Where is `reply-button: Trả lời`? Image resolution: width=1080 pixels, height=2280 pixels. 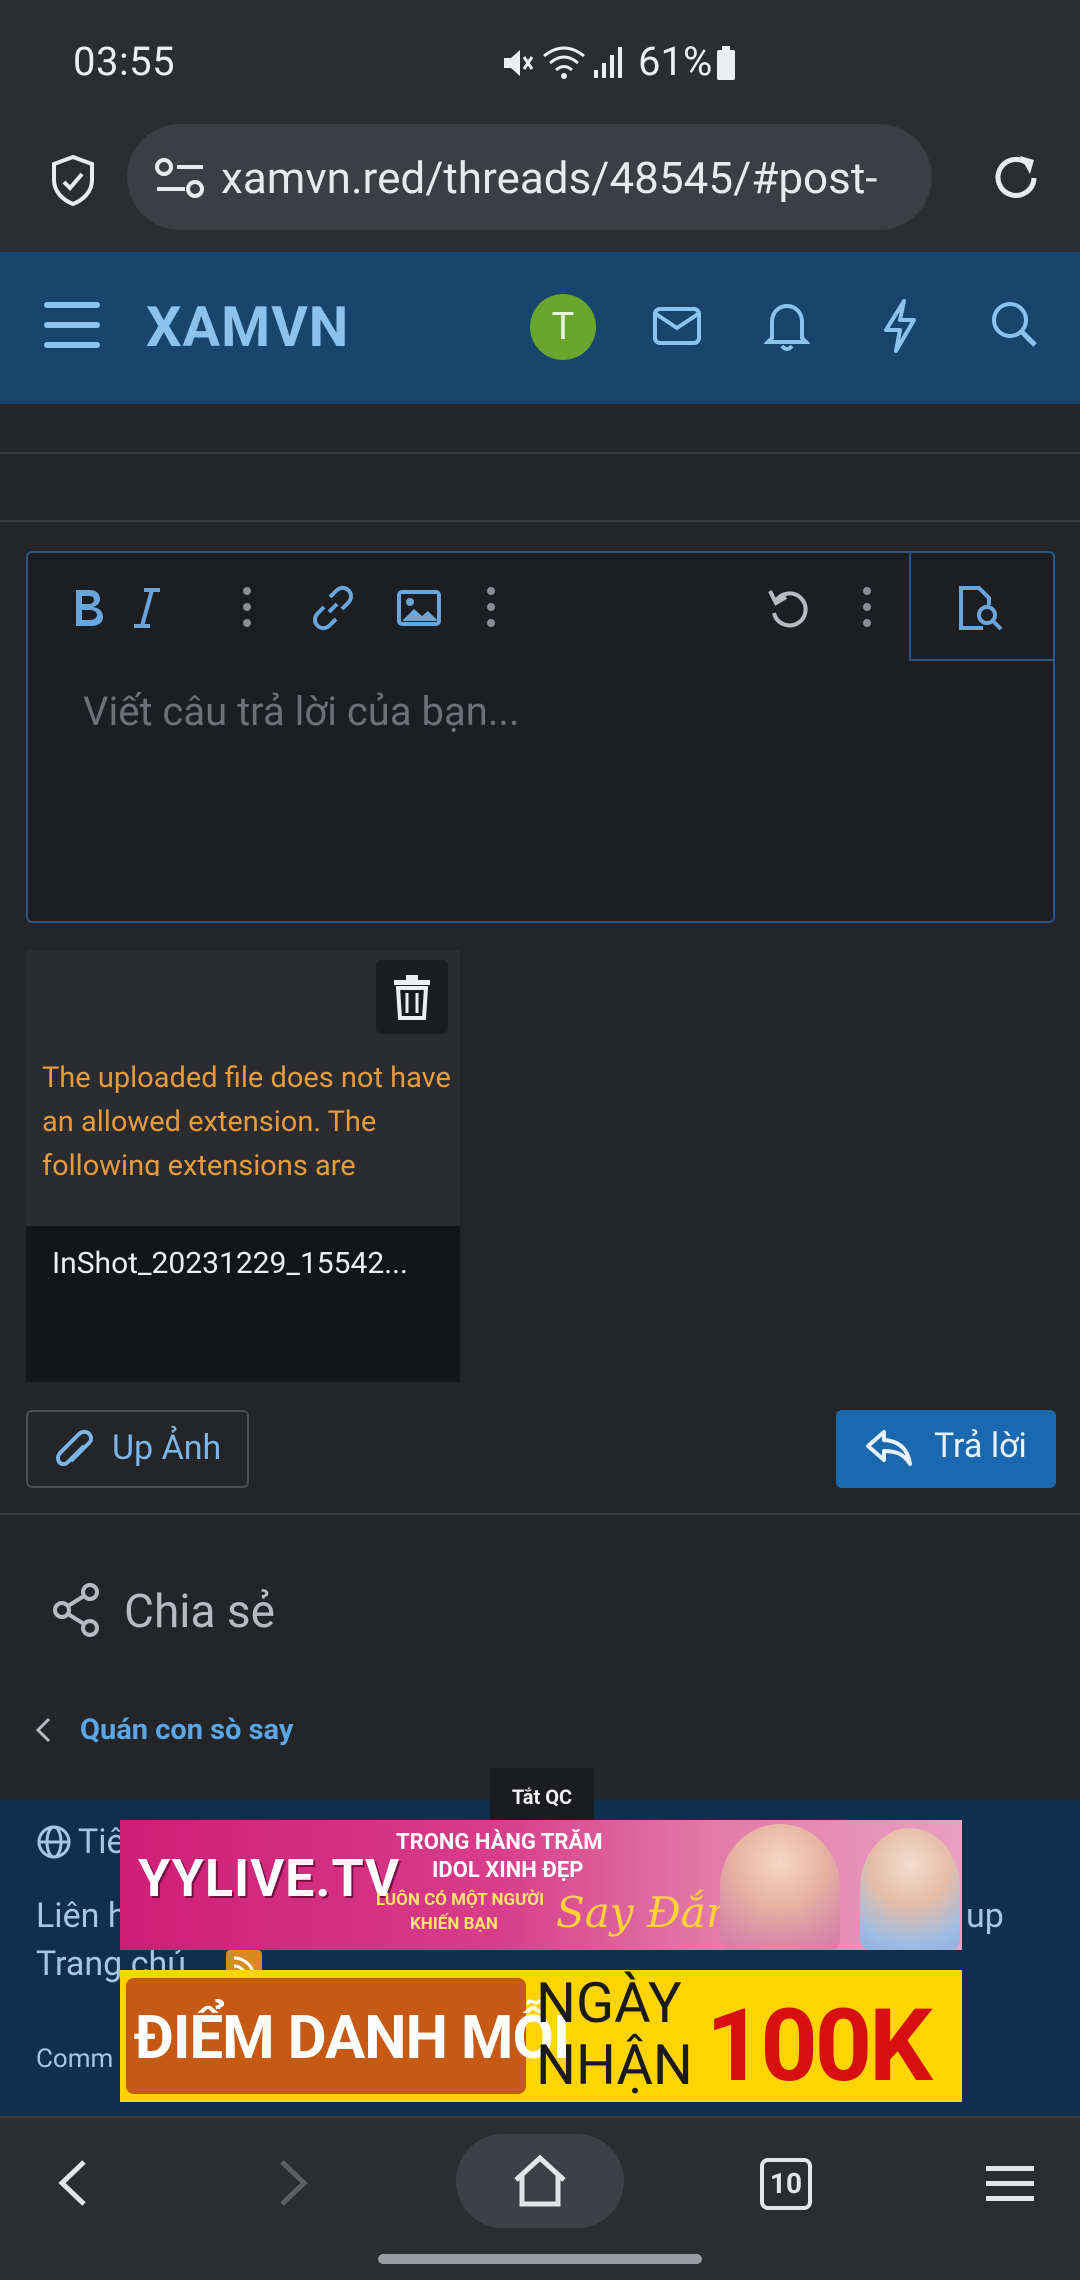
reply-button: Trả lời is located at coordinates (946, 1449).